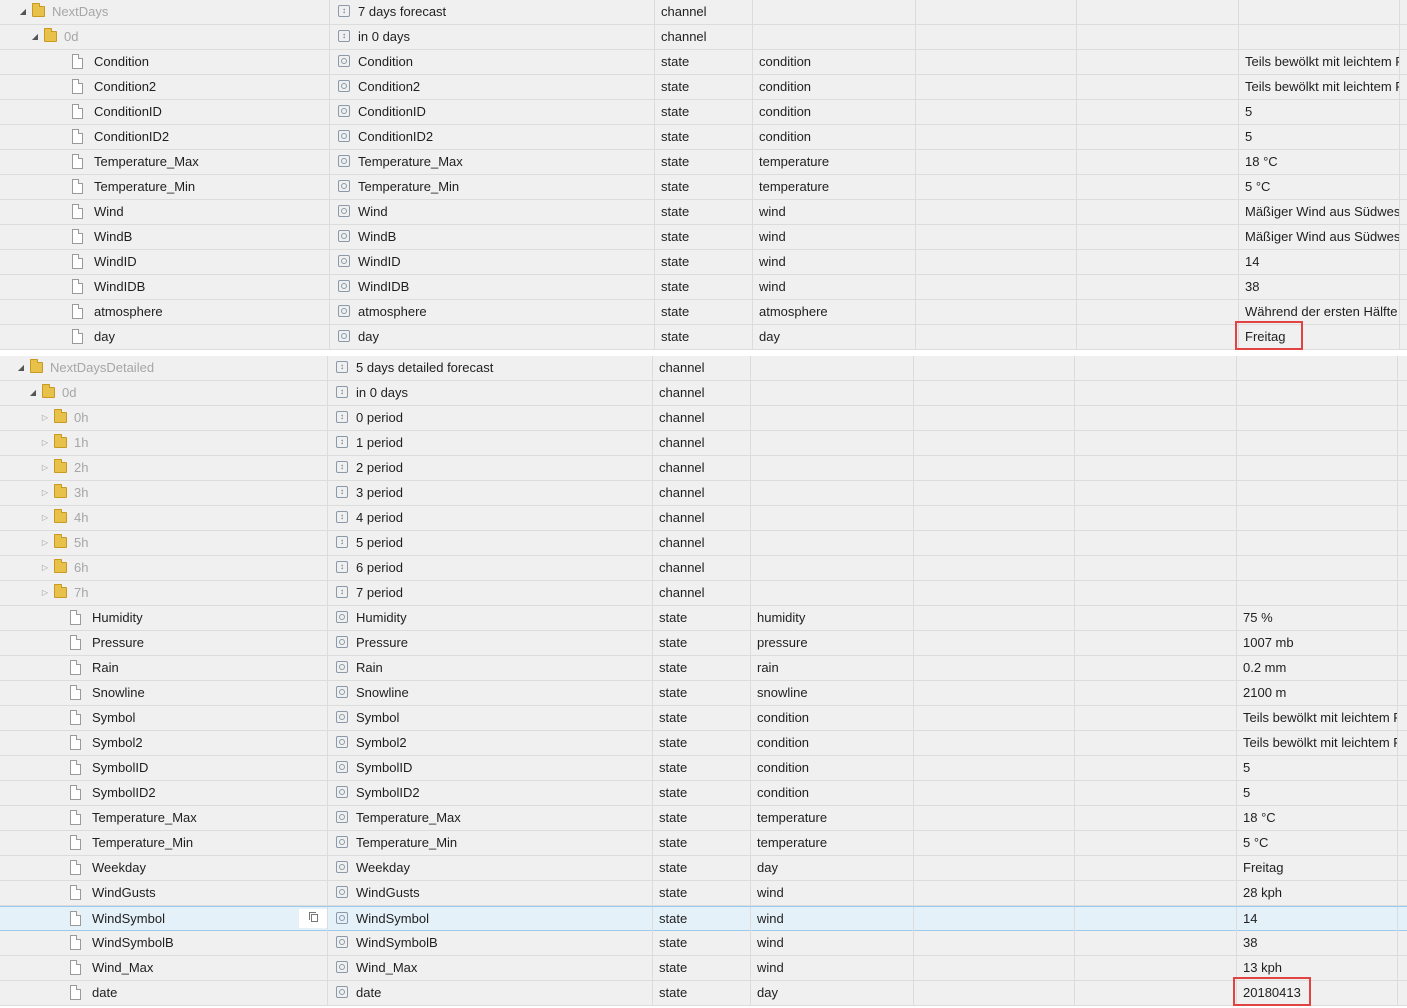  Describe the element at coordinates (703, 943) in the screenshot. I see `tree-row-windsymbolb: WindSymbolB WindSymbolB state wind 38` at that location.